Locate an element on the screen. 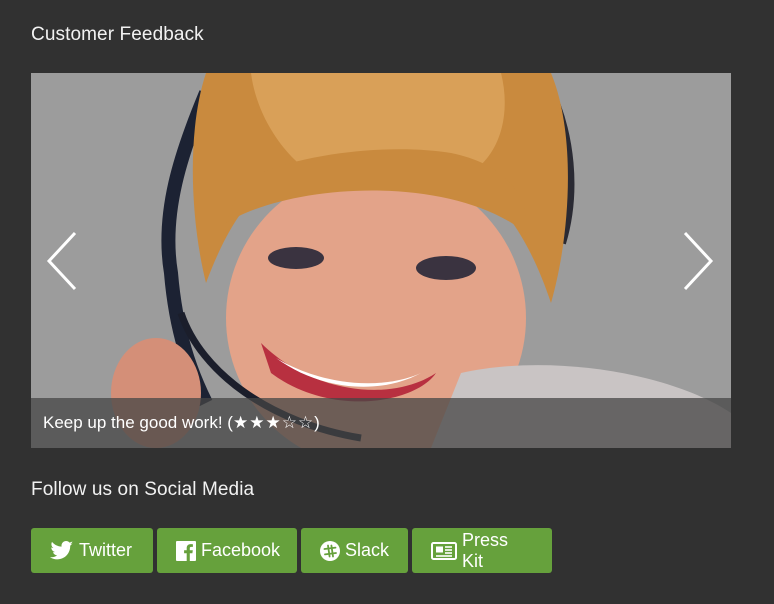 The height and width of the screenshot is (604, 774). chevron-left-icon is located at coordinates (61, 261).